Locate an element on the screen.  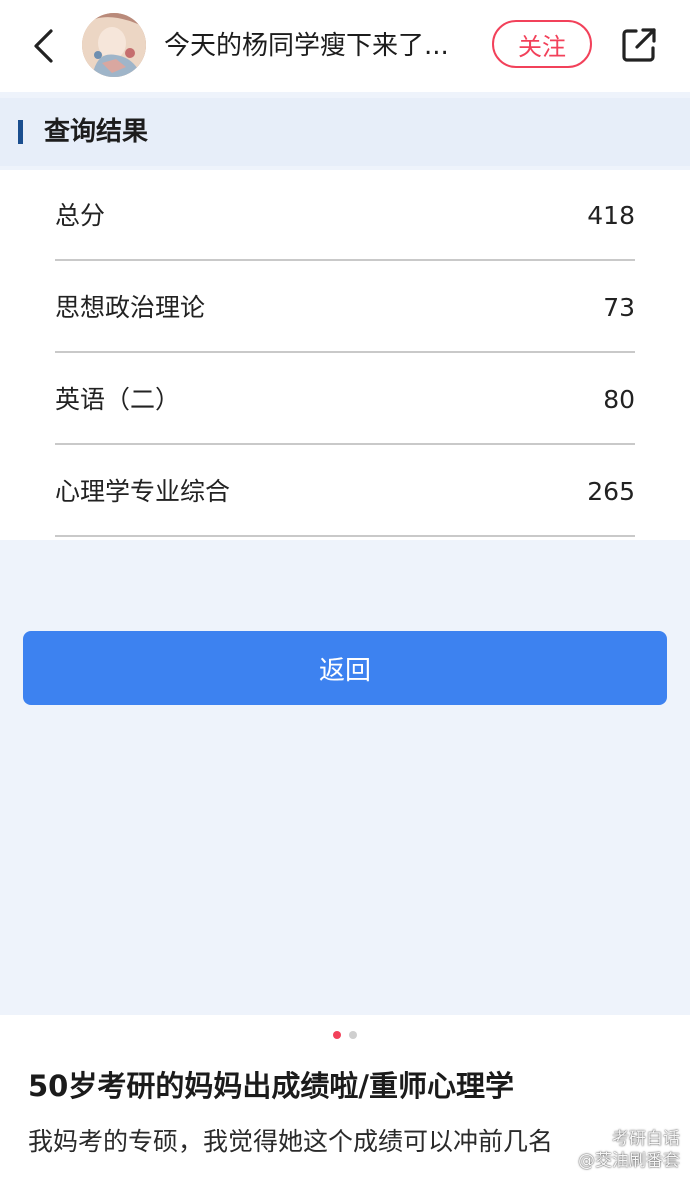
section-header: 查询结果 is located at coordinates (345, 132).